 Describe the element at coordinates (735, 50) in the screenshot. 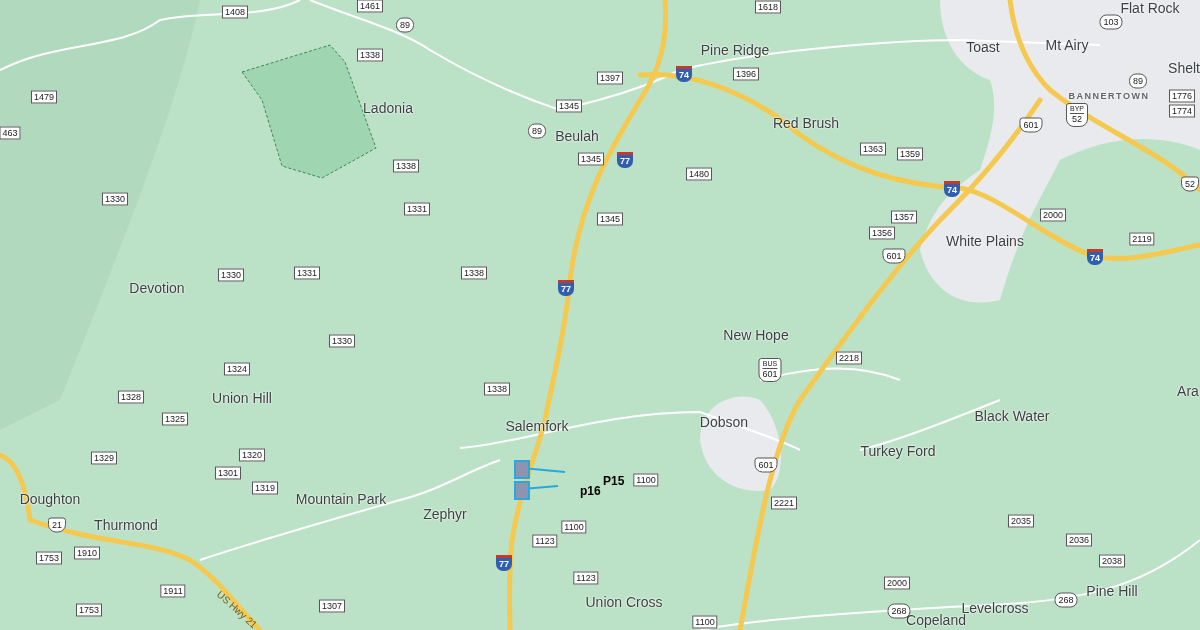

I see `place-label: Pine Ridge` at that location.